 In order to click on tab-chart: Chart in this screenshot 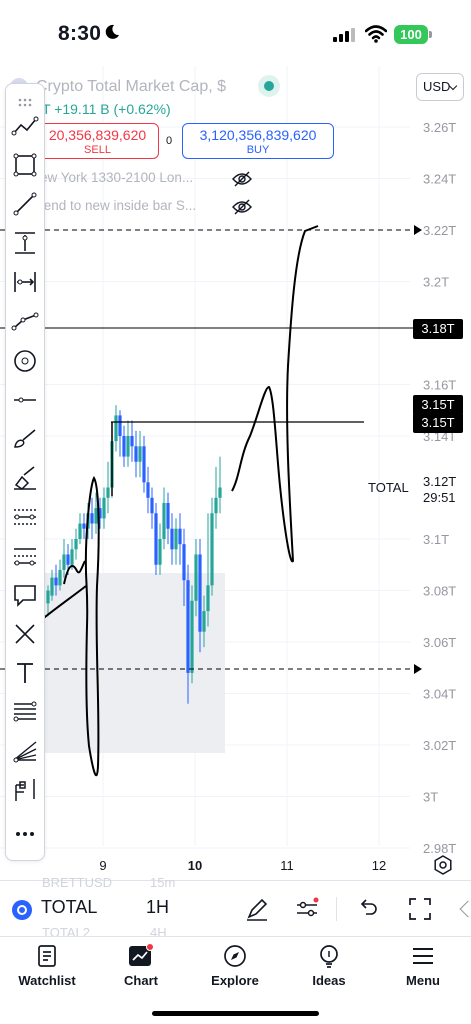, I will do `click(141, 965)`.